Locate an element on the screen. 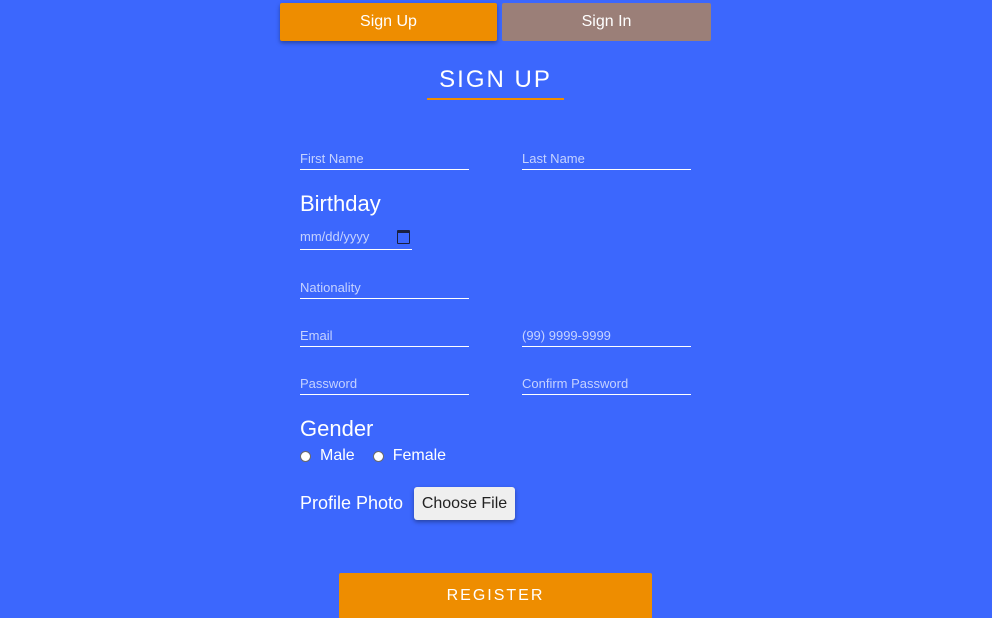  gender-female-radio is located at coordinates (378, 456).